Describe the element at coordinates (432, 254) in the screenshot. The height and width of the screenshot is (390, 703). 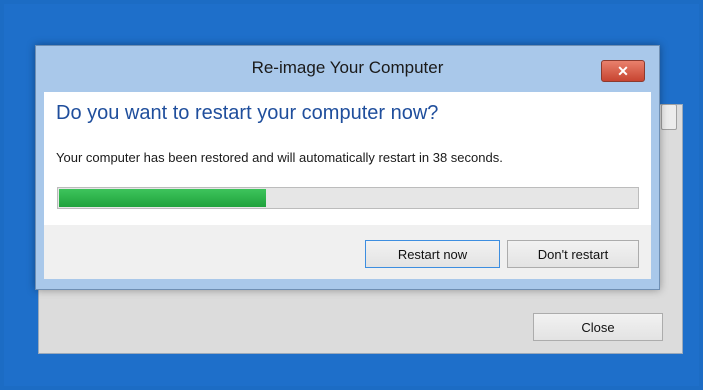
I see `restart-now-button: Restart now` at that location.